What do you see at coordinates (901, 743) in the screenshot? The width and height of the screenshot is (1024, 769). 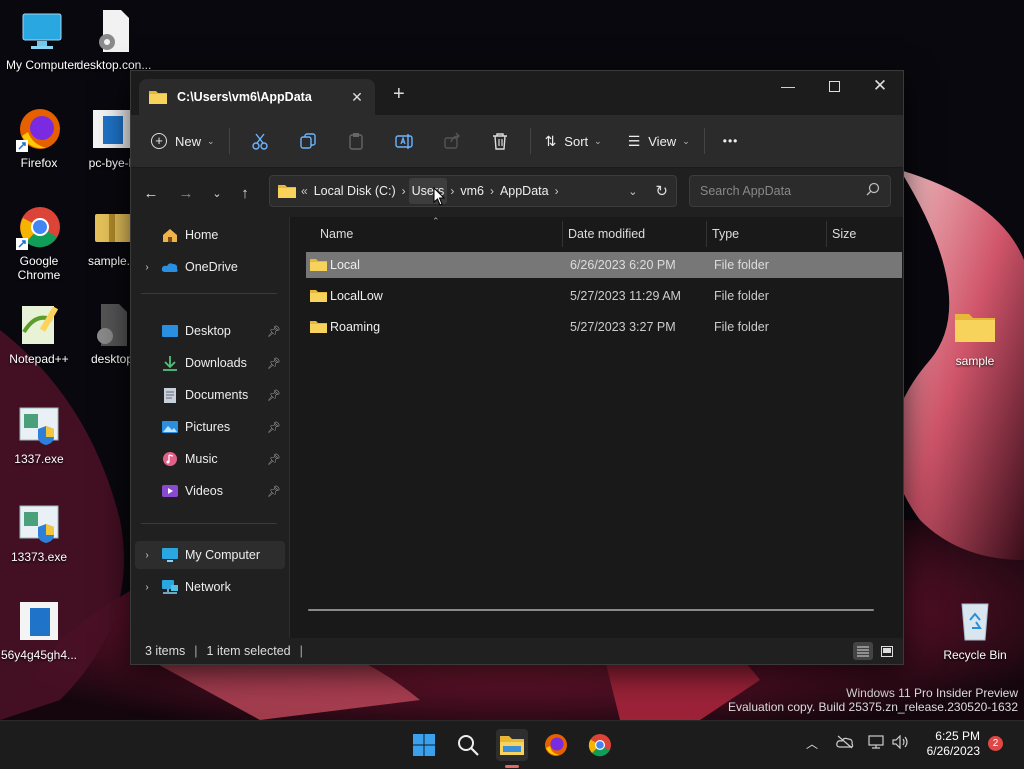 I see `volume-tray-icon` at bounding box center [901, 743].